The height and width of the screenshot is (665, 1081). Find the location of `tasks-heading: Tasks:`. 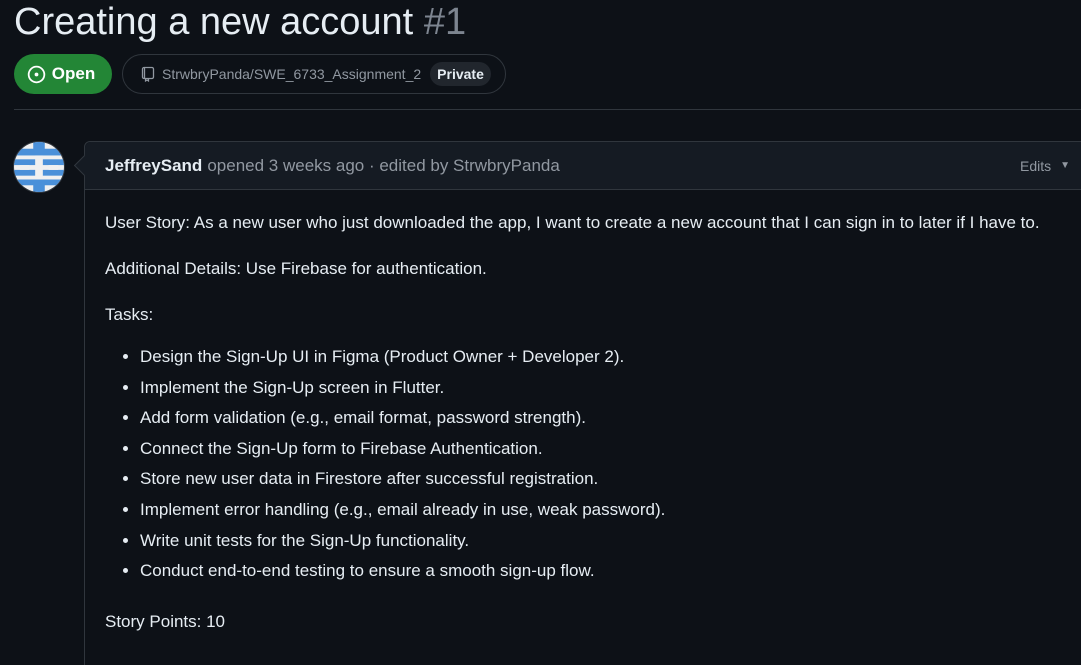

tasks-heading: Tasks: is located at coordinates (129, 314).